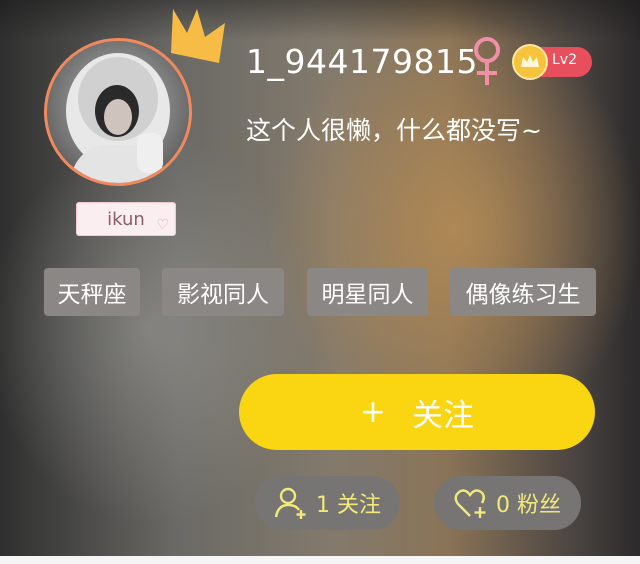 This screenshot has width=640, height=564. I want to click on username: 1_944179815, so click(362, 61).